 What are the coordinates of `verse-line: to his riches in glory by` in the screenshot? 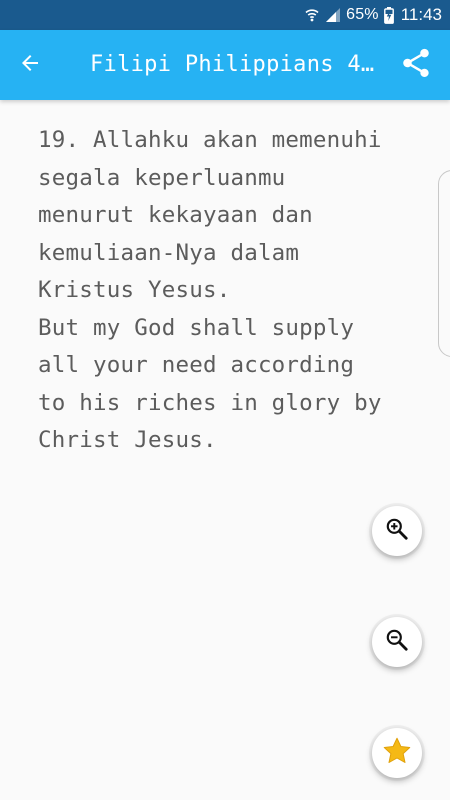 It's located at (210, 402).